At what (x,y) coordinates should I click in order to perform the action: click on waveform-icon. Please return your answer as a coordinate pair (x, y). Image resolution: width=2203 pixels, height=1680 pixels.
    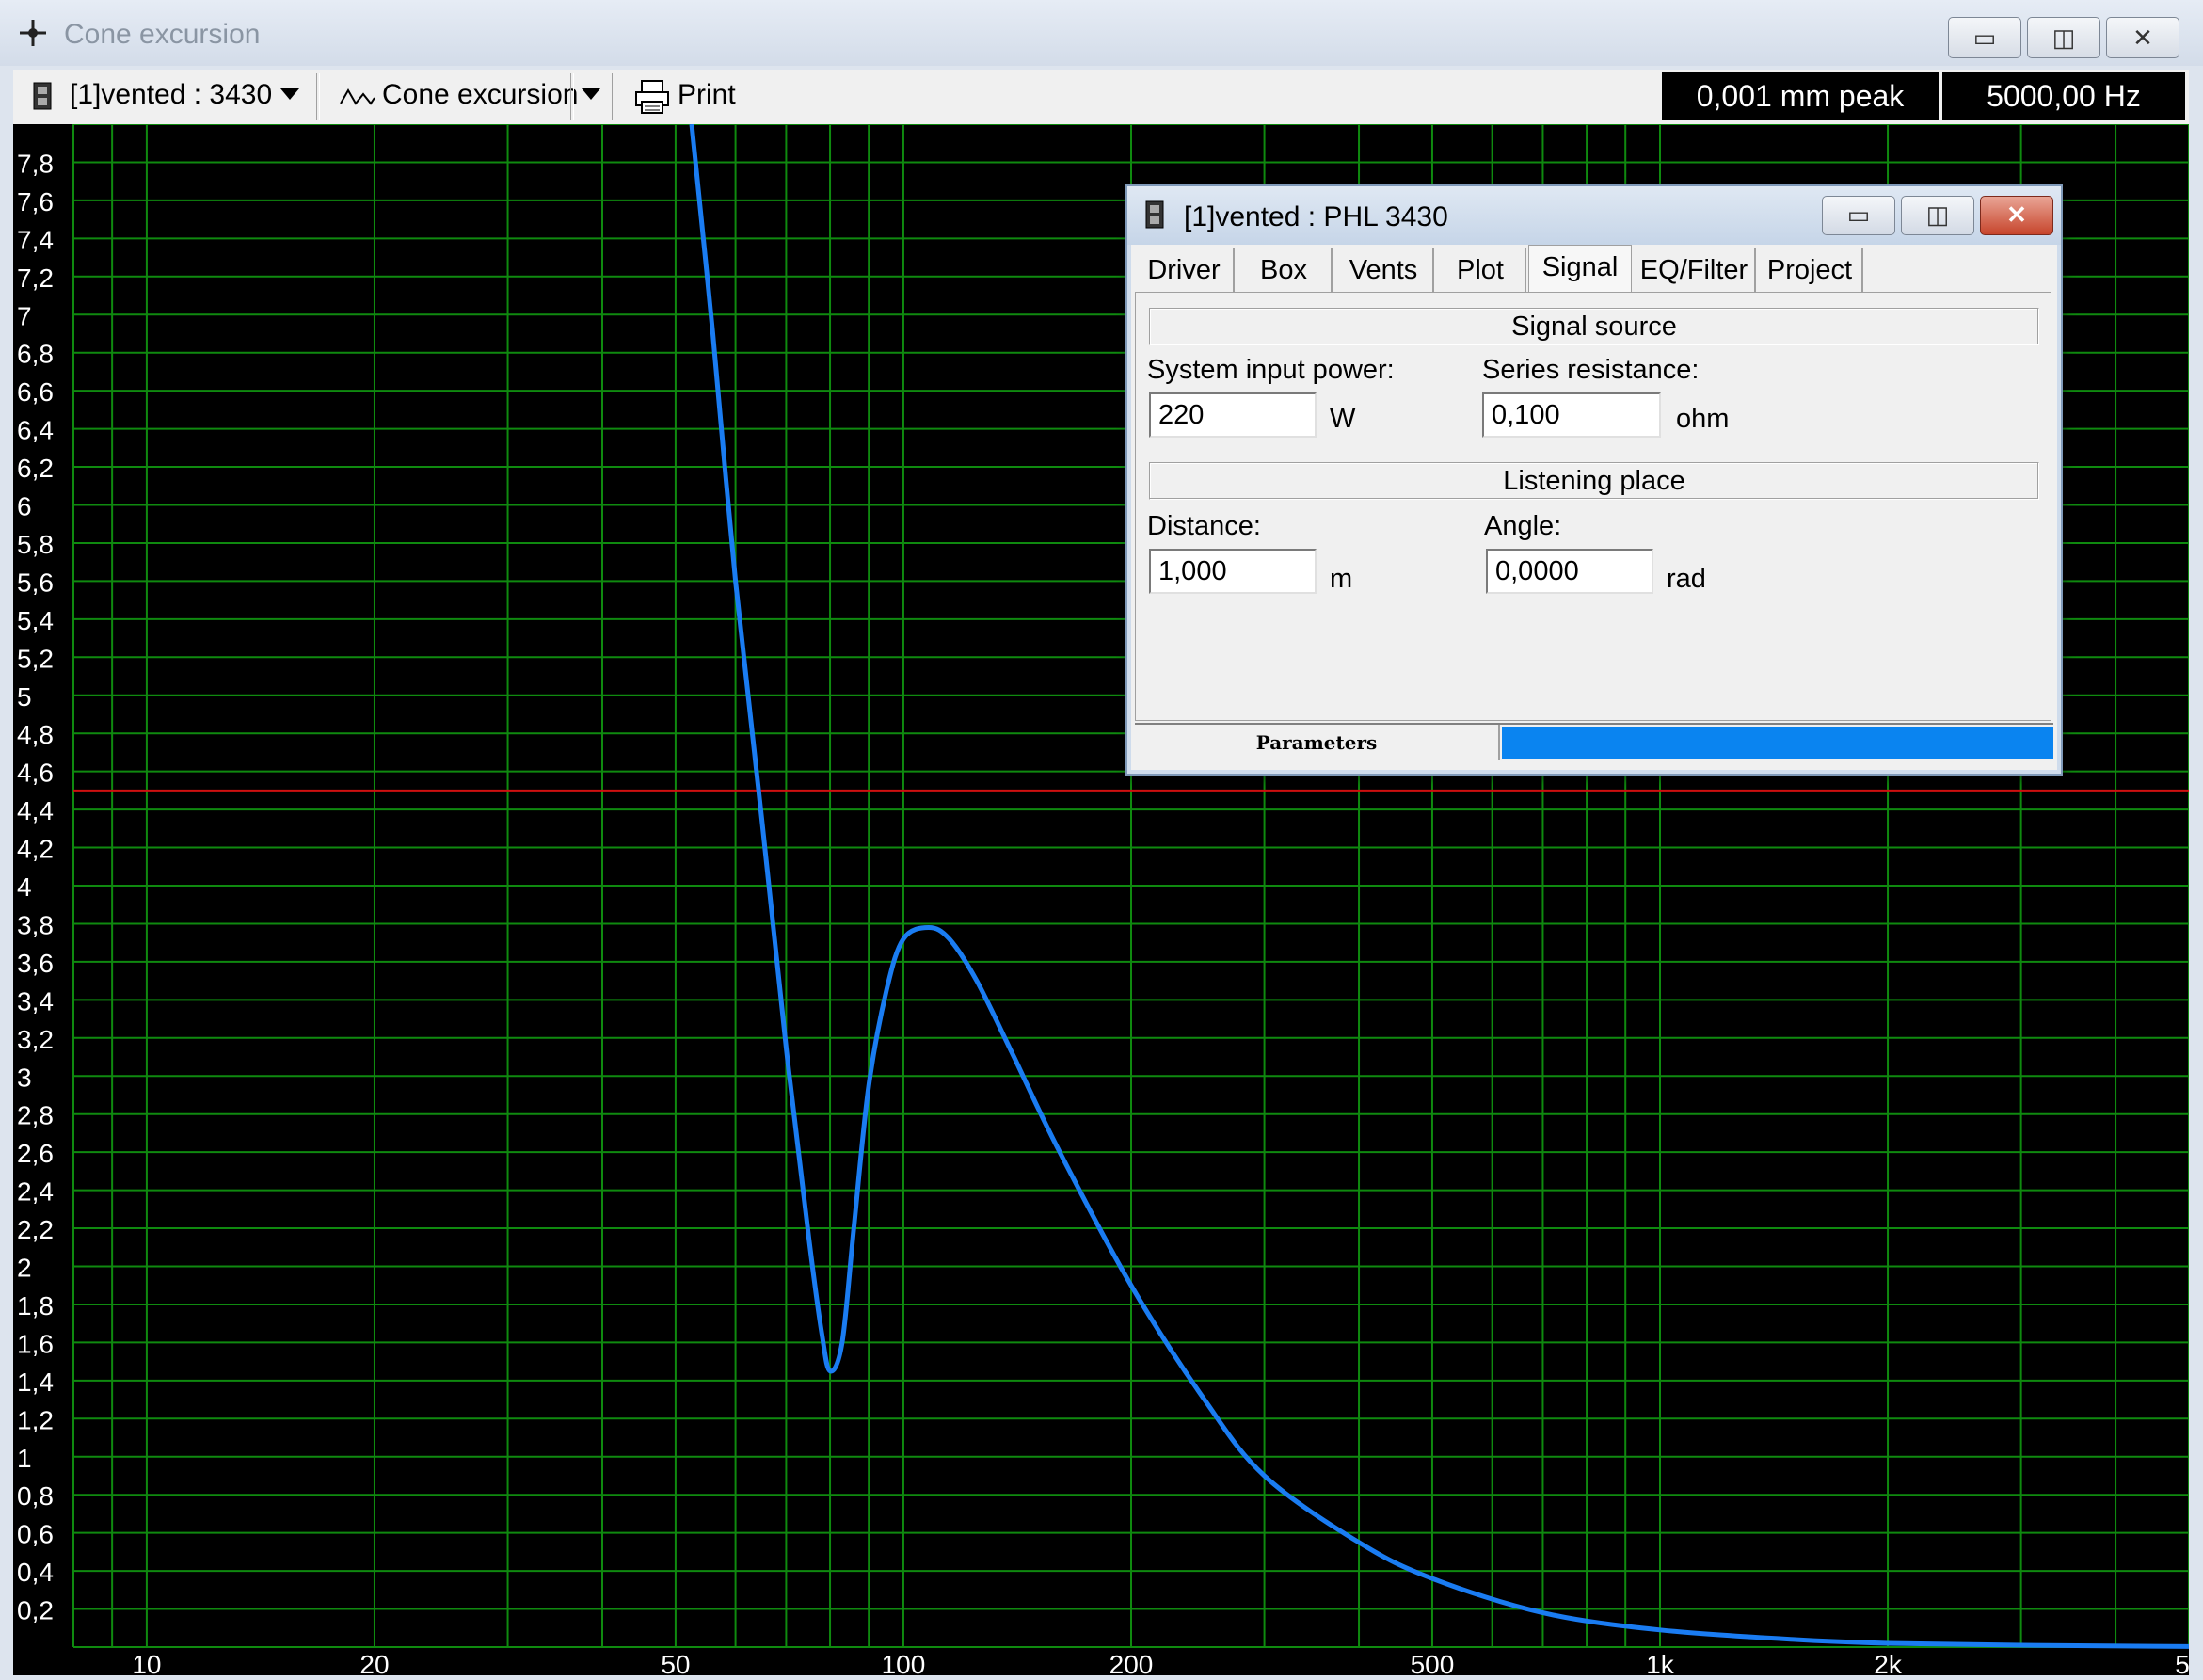
    Looking at the image, I should click on (357, 96).